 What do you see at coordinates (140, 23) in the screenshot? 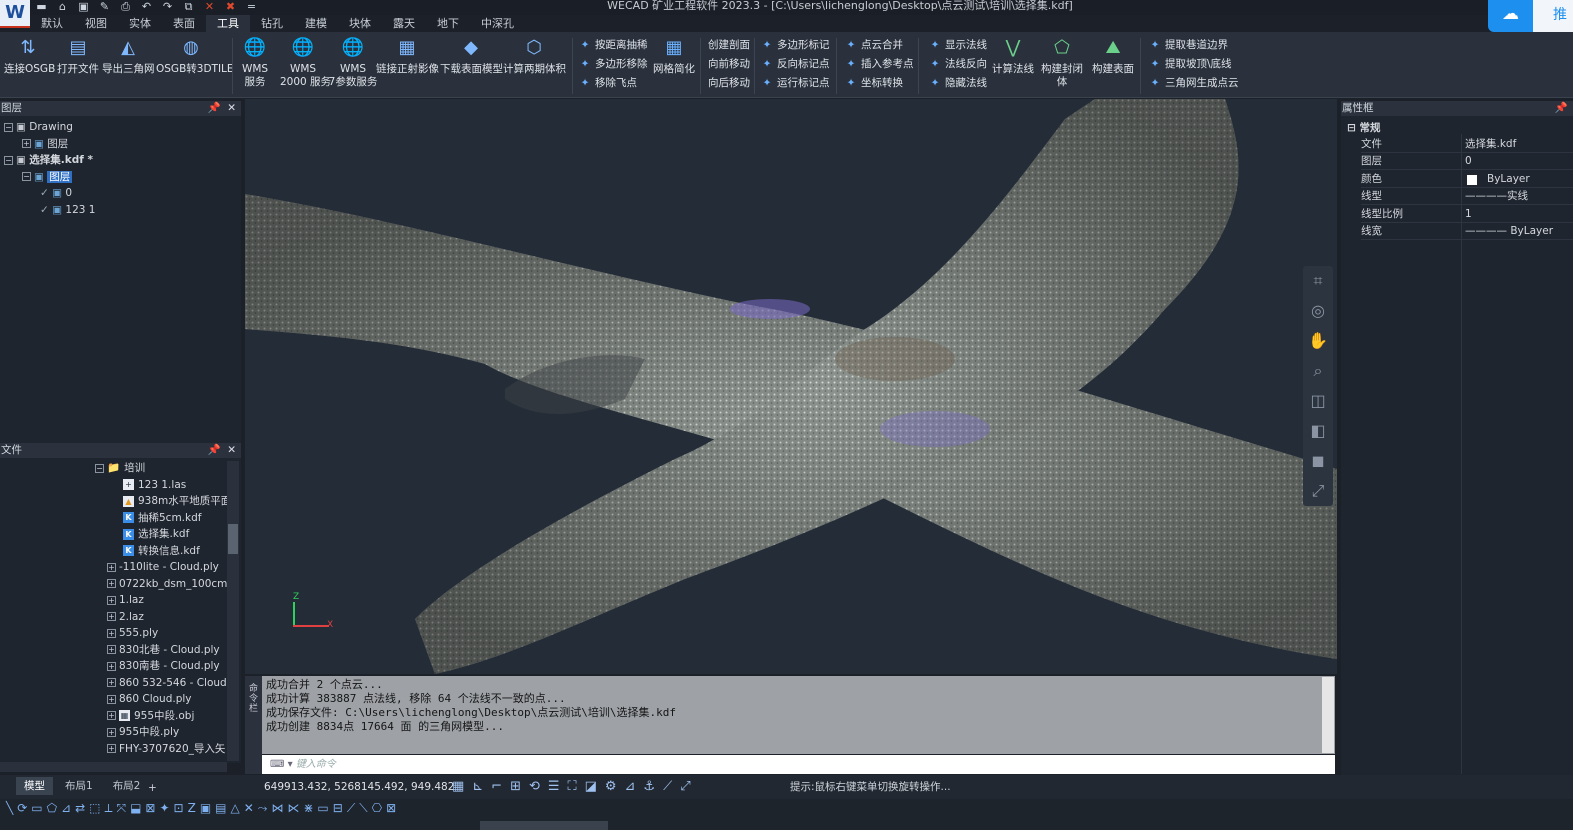
I see `tab-2: 实体` at bounding box center [140, 23].